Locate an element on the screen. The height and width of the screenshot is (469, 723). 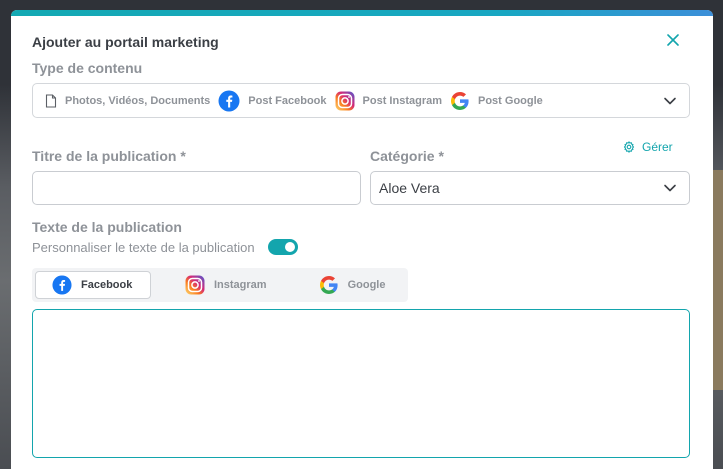
category-label: Catégorie * is located at coordinates (407, 156).